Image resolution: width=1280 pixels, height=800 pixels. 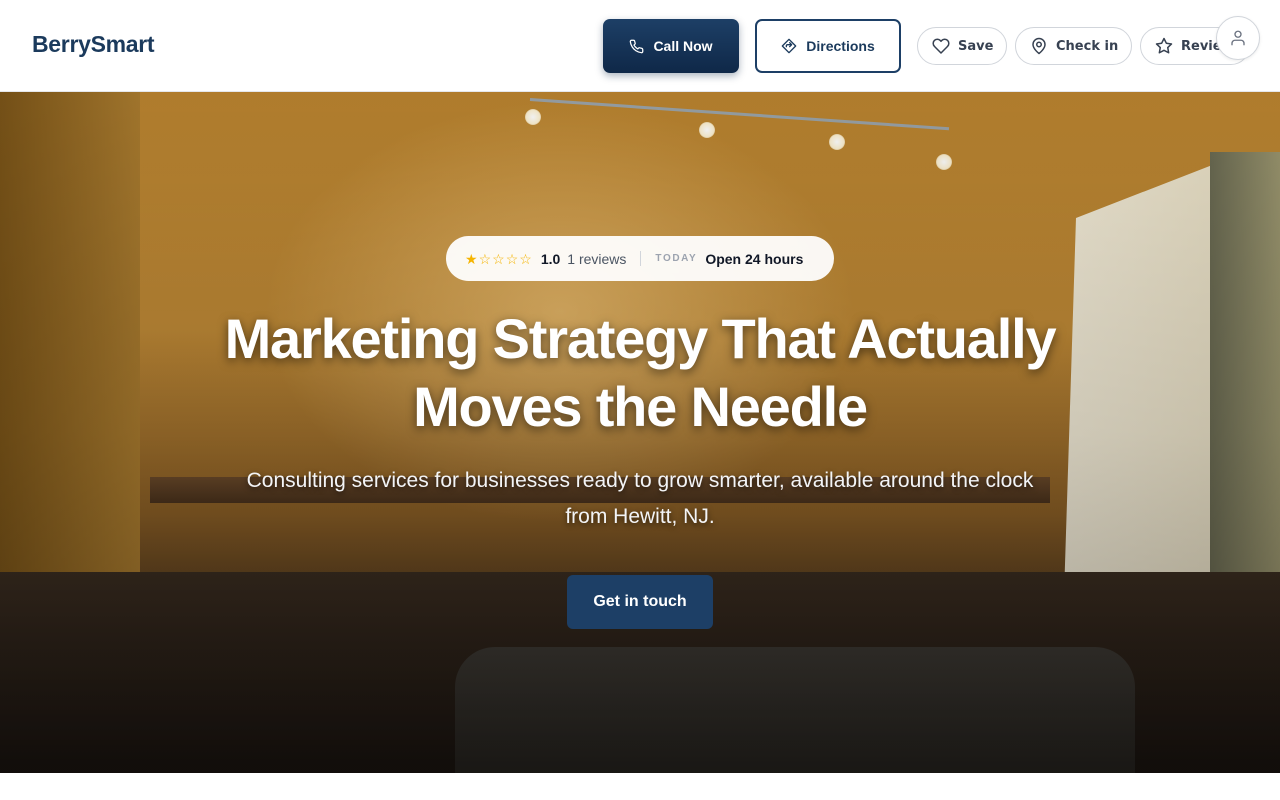 What do you see at coordinates (596, 259) in the screenshot?
I see `review-count: 1 reviews` at bounding box center [596, 259].